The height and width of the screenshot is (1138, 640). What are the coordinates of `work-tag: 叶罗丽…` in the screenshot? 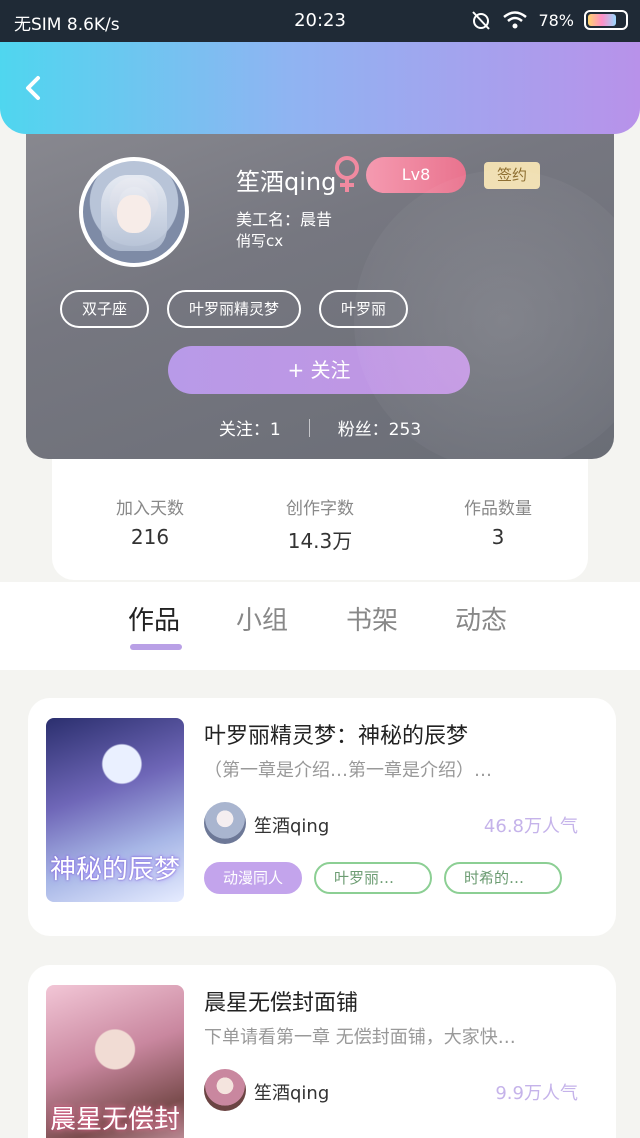 It's located at (373, 878).